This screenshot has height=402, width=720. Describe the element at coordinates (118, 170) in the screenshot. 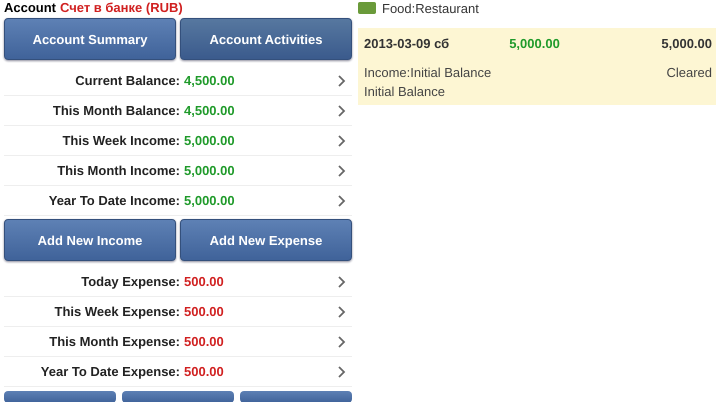

I see `row-label: This Month Income:` at that location.